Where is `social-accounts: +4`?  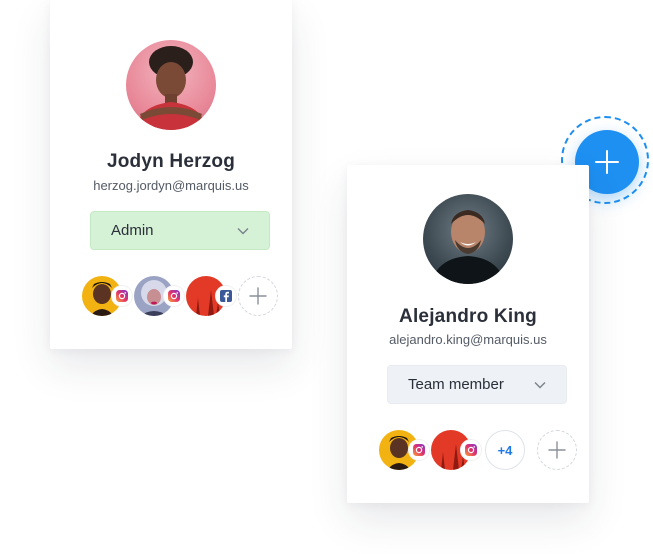
social-accounts: +4 is located at coordinates (478, 450).